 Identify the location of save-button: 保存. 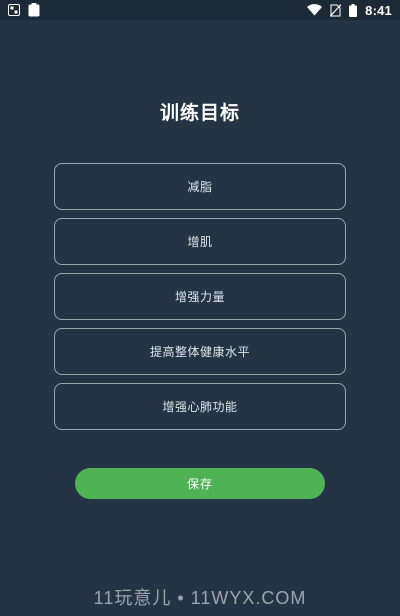
(200, 483).